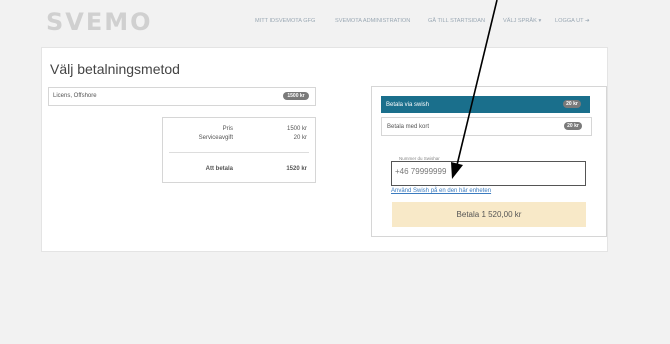  I want to click on annotation-arrow, so click(474, 89).